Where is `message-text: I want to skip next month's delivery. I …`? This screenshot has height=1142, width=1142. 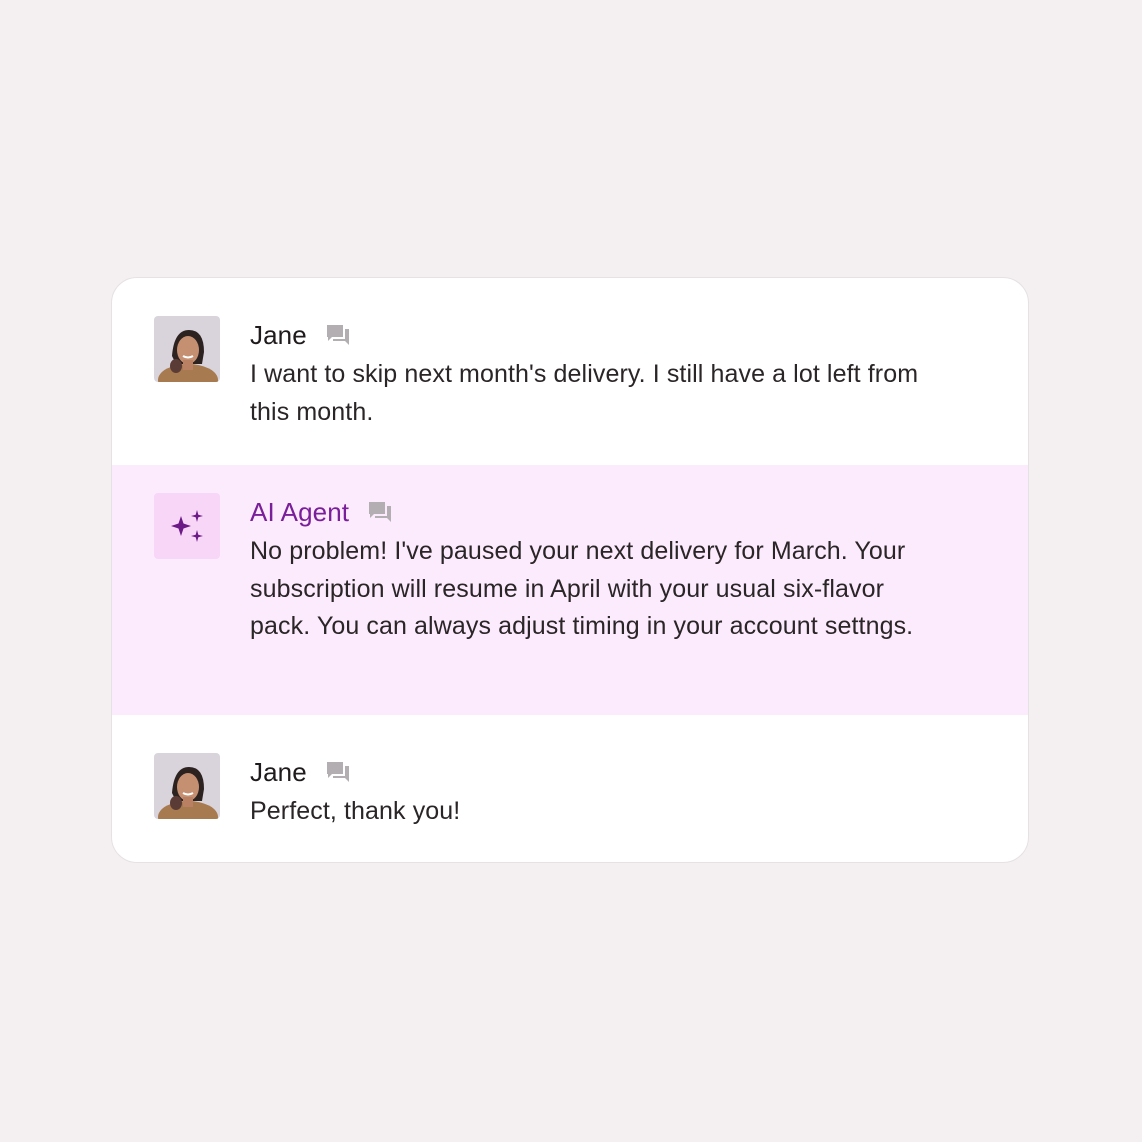 message-text: I want to skip next month's delivery. I … is located at coordinates (584, 393).